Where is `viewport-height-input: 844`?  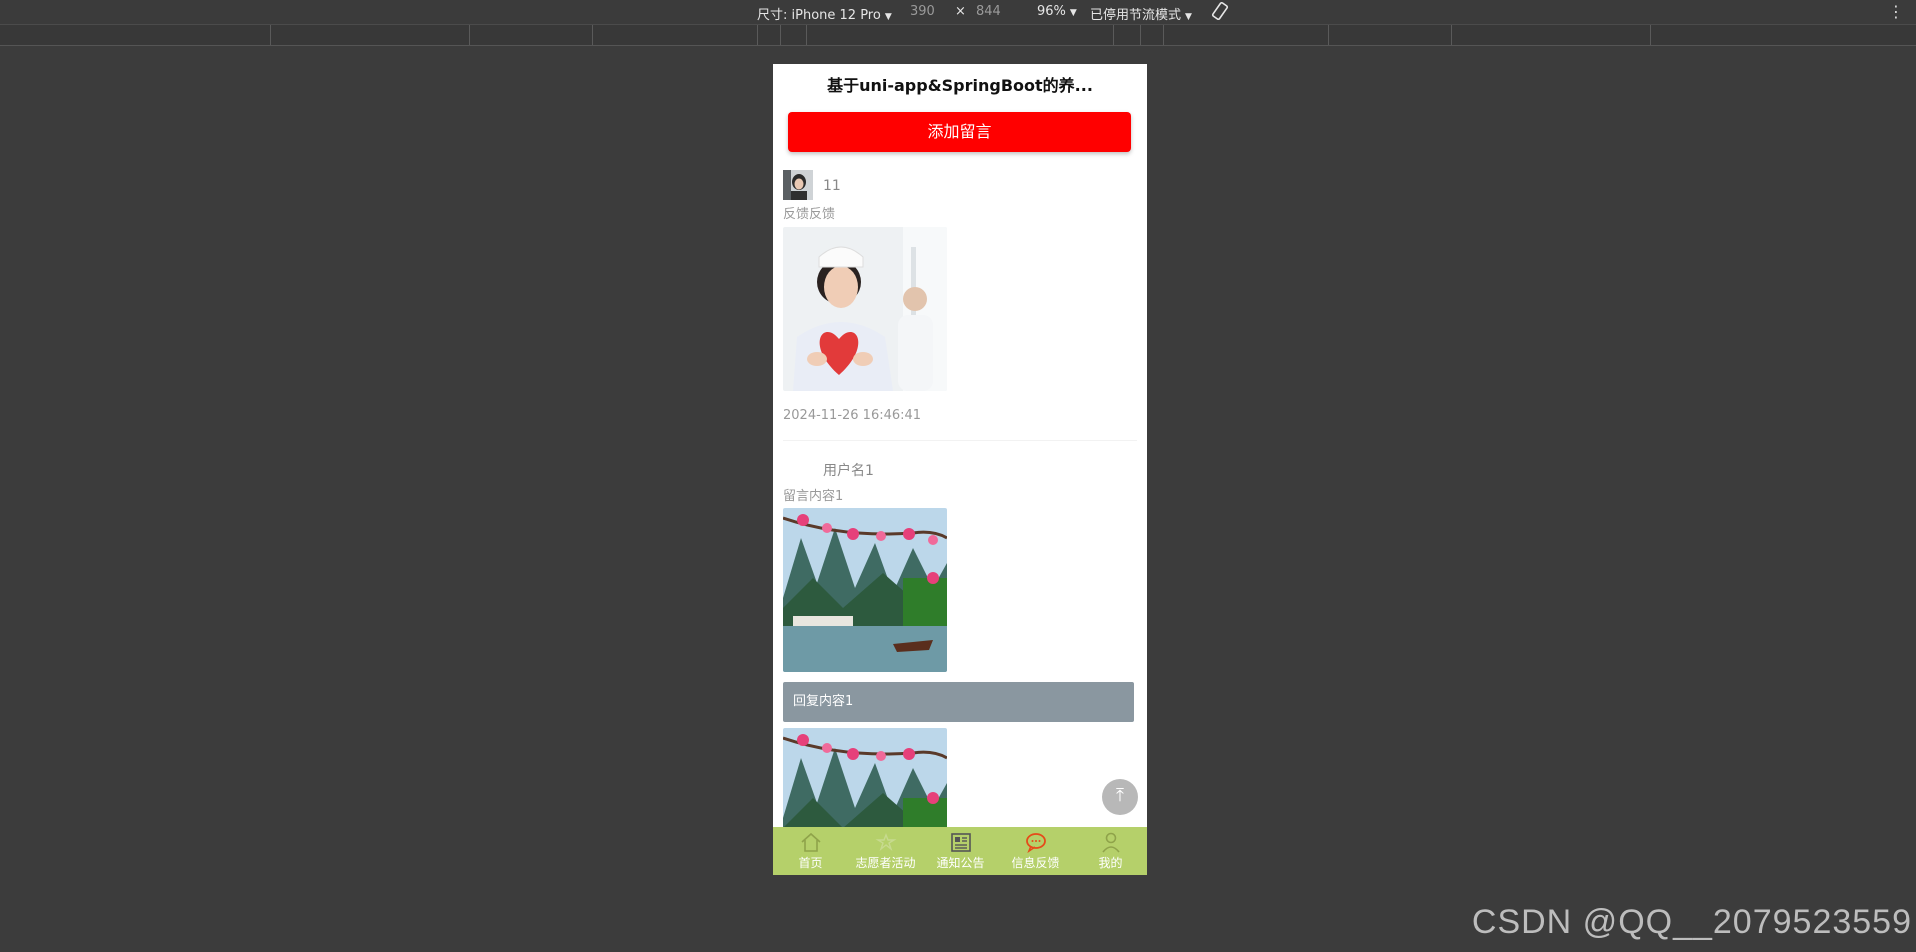
viewport-height-input: 844 is located at coordinates (988, 11).